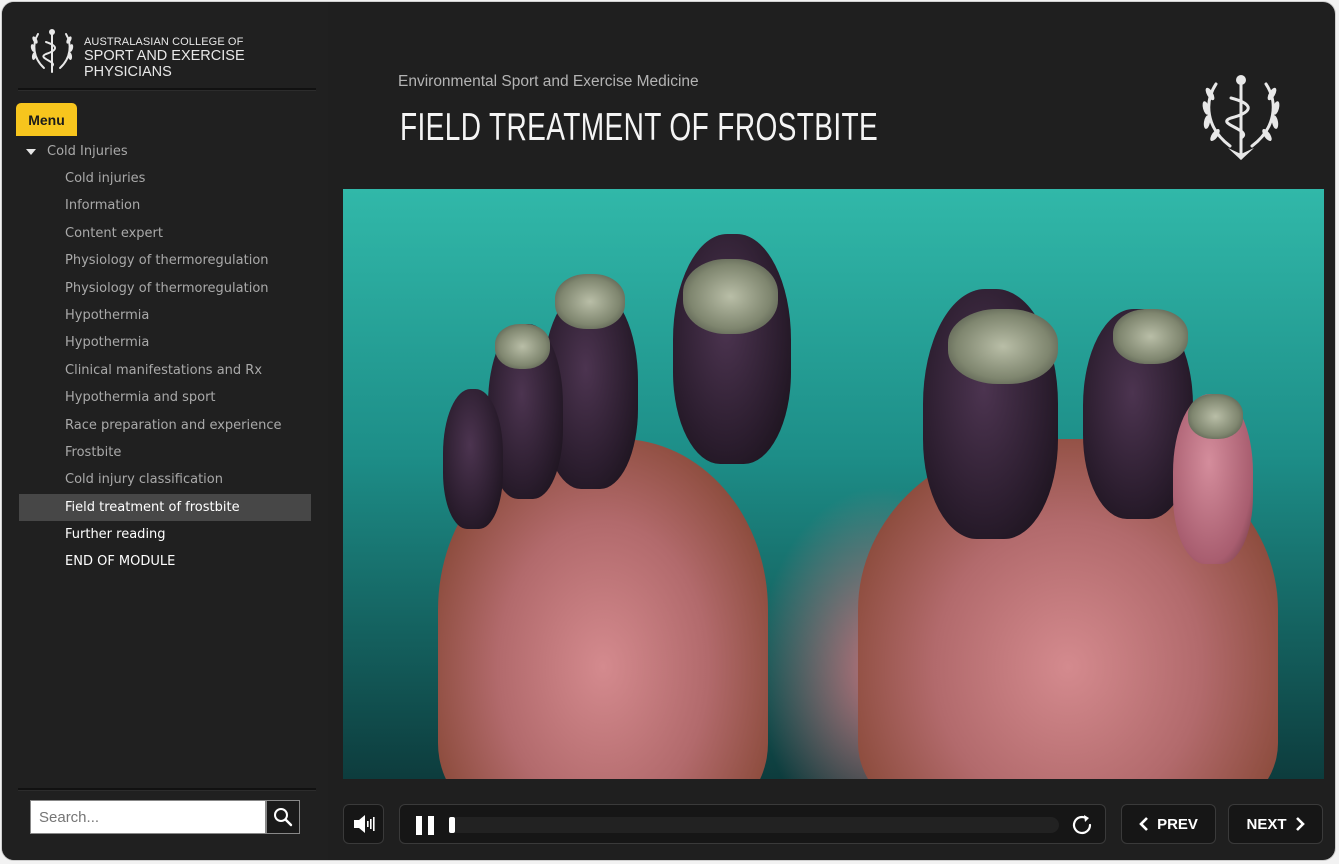 This screenshot has width=1339, height=864. I want to click on menu-tab: Menu, so click(46, 119).